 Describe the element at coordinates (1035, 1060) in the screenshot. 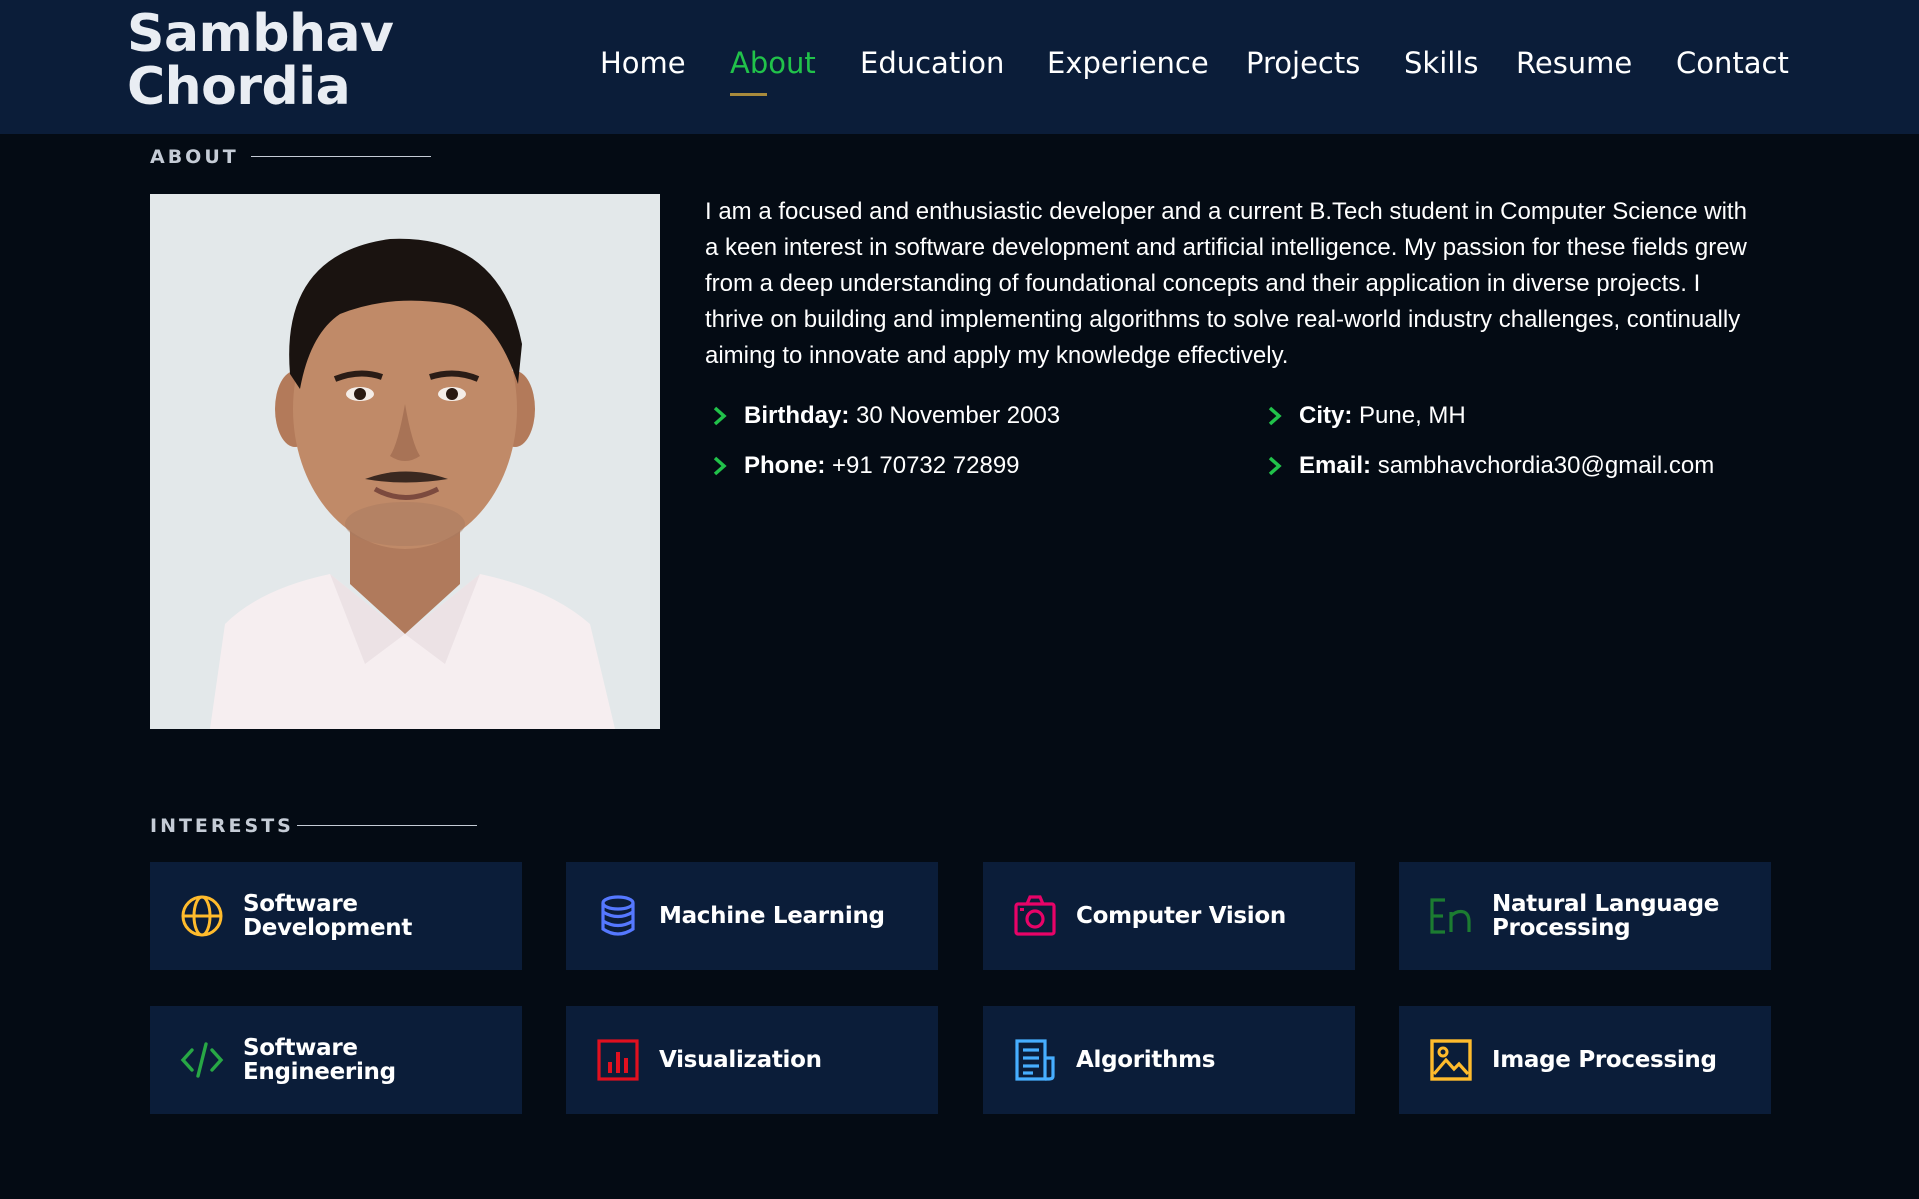

I see `document-icon` at that location.